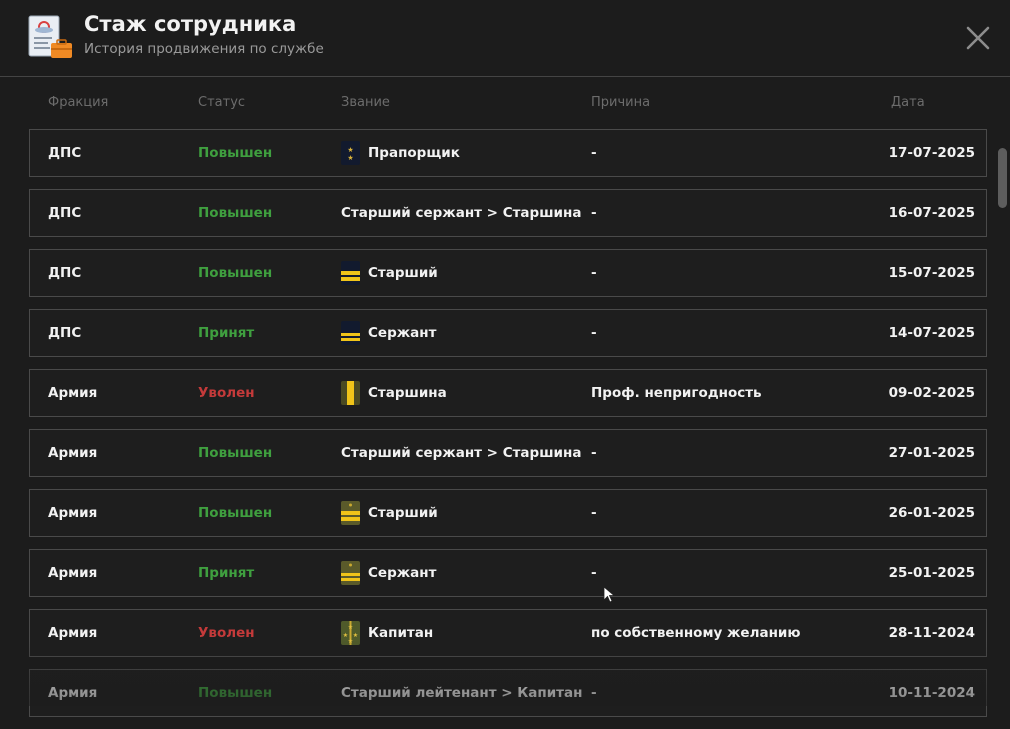 Image resolution: width=1010 pixels, height=729 pixels. Describe the element at coordinates (350, 333) in the screenshot. I see `serzhant-dps-icon` at that location.